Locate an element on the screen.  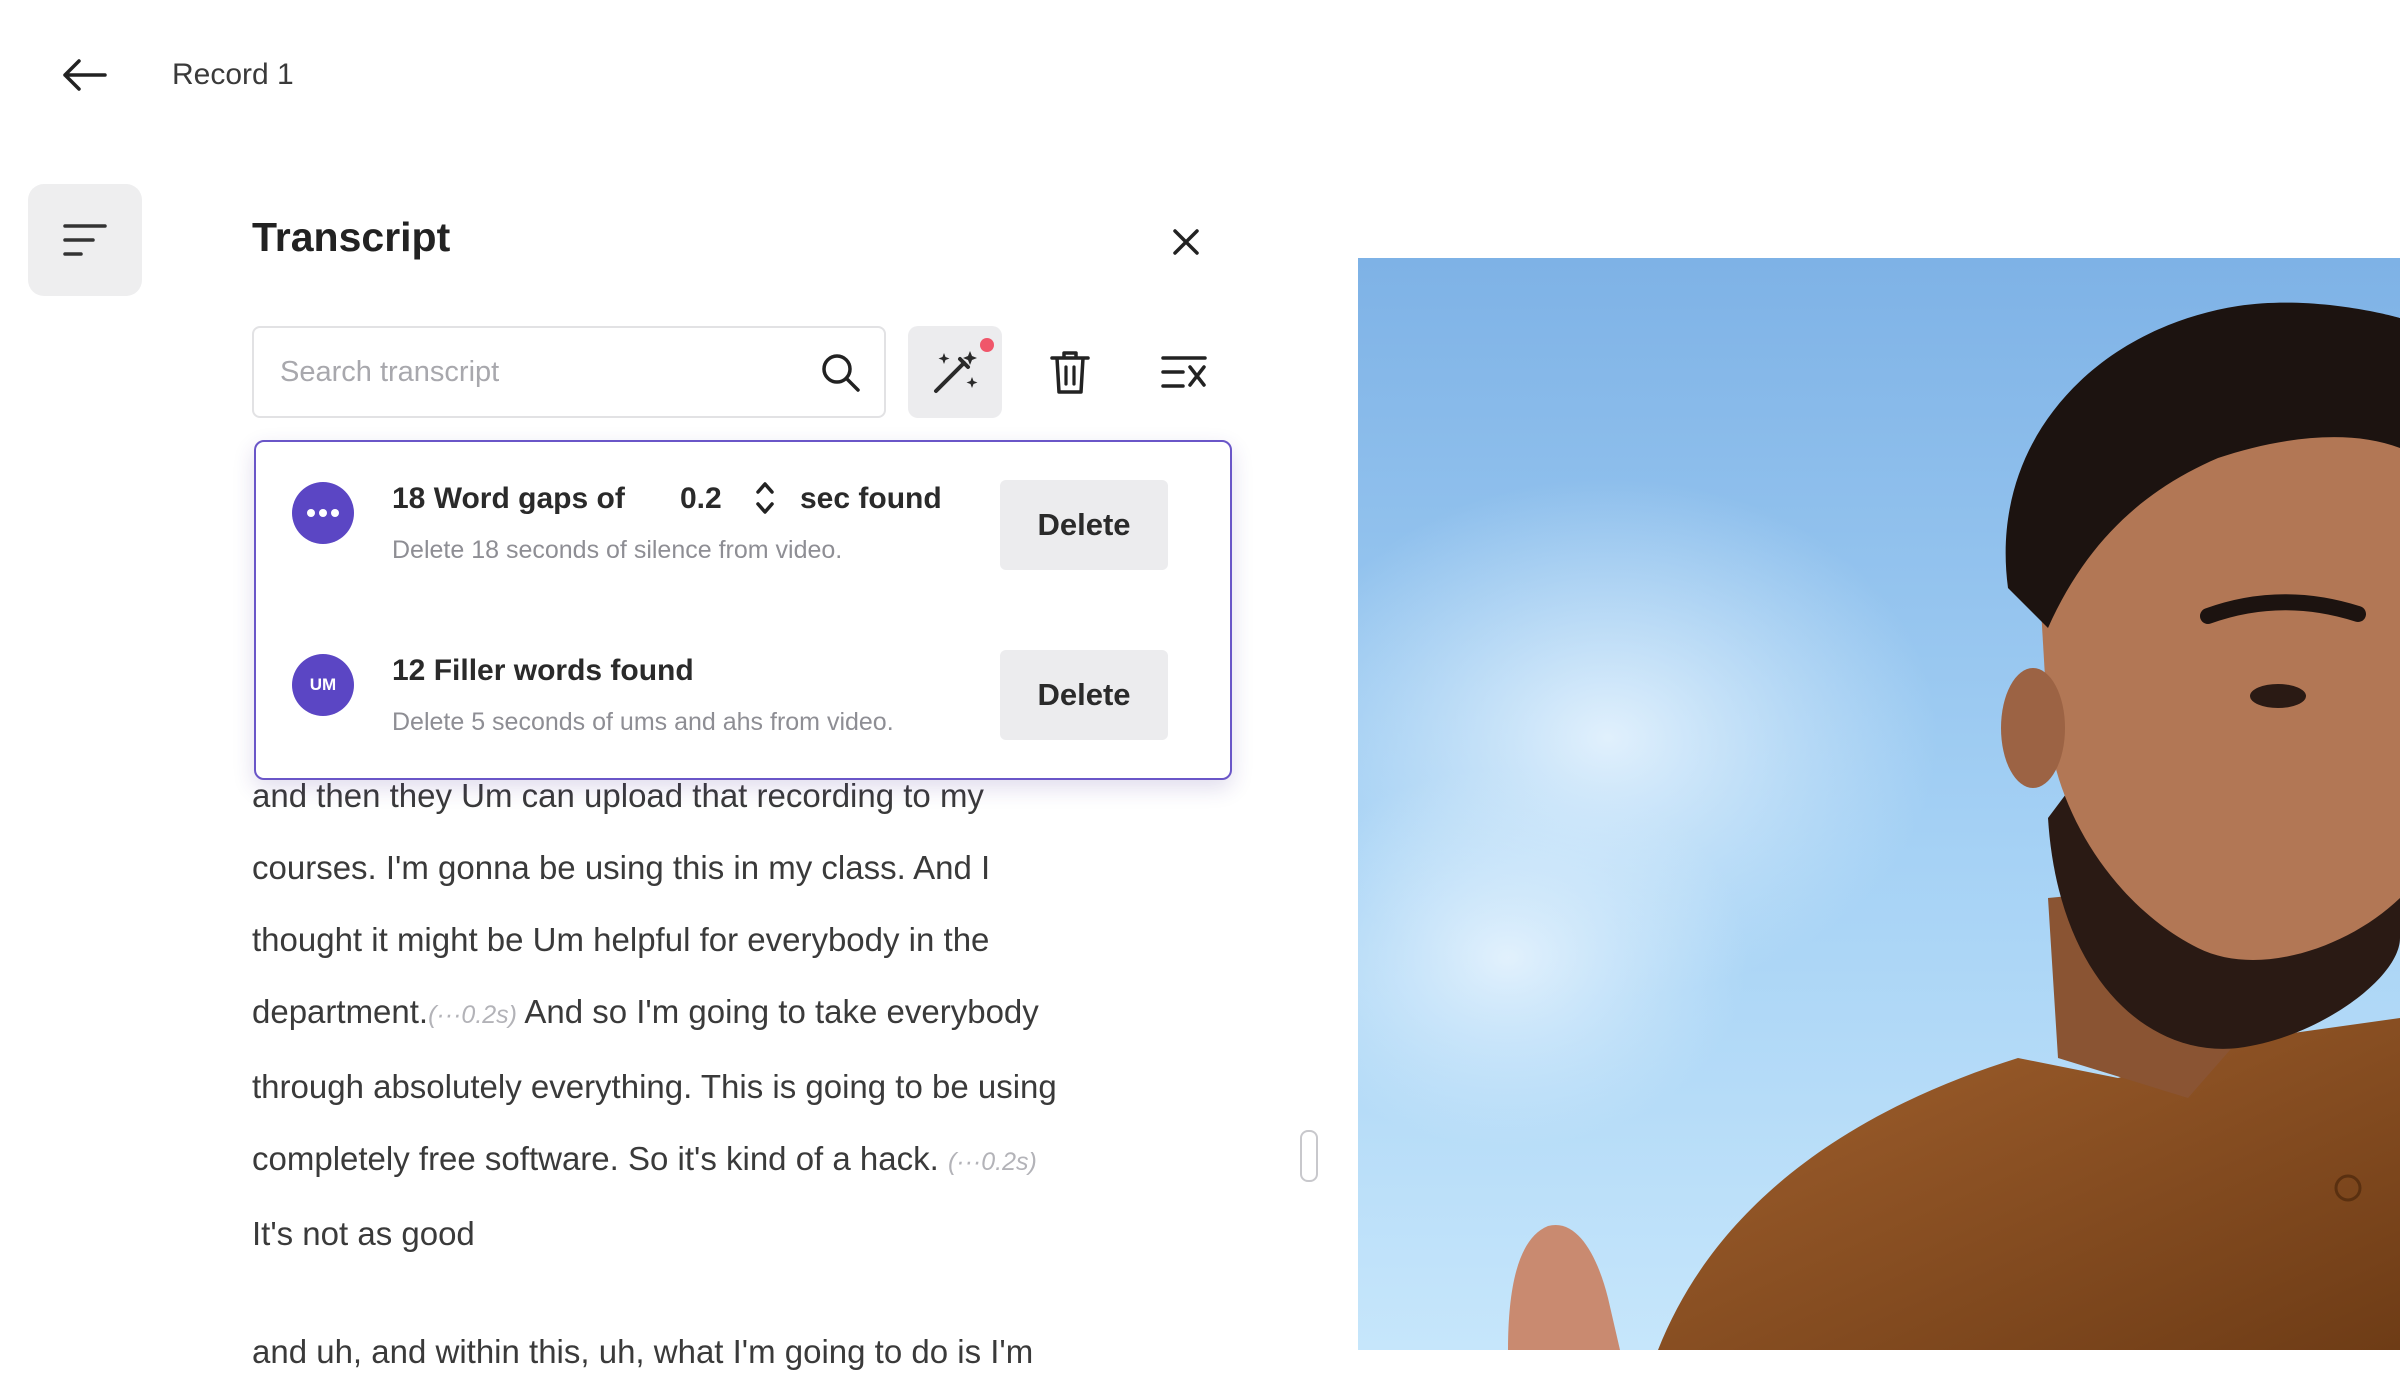
word-gaps-unit: sec found is located at coordinates (871, 498).